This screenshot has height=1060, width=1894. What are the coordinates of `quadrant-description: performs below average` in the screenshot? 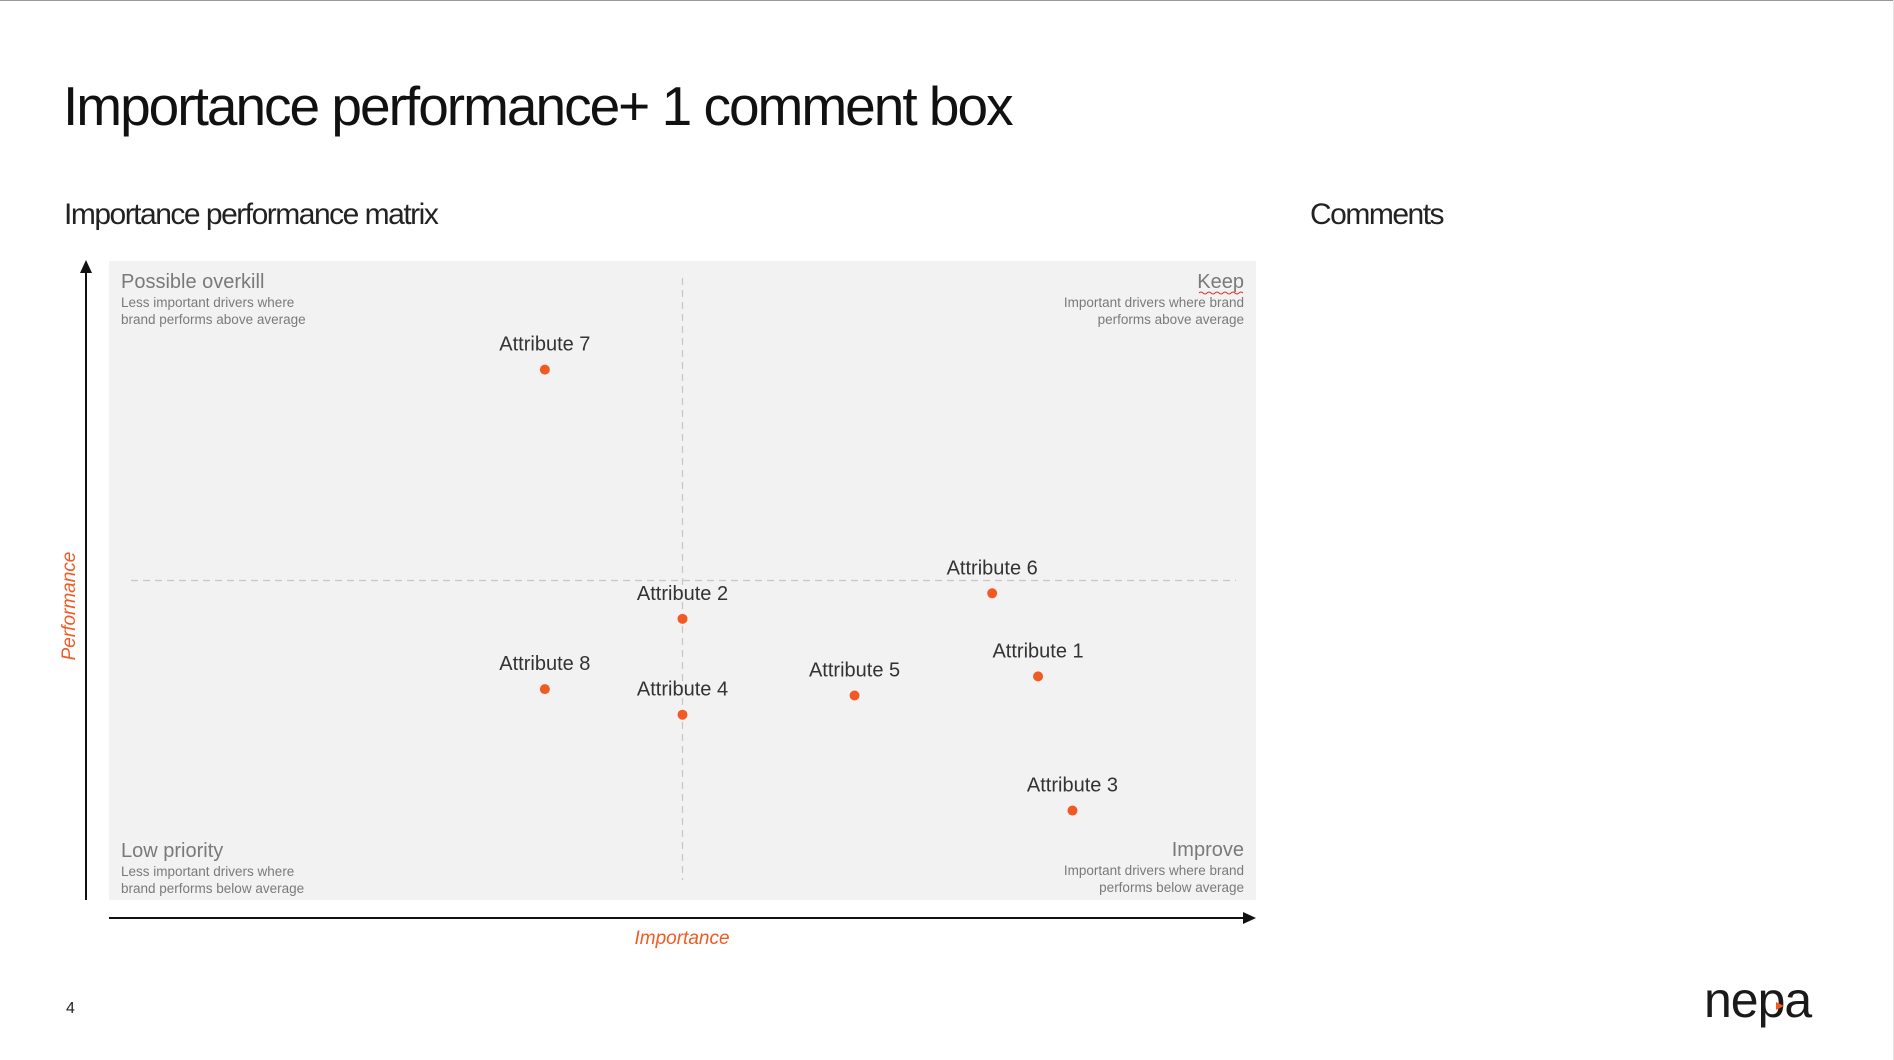 It's located at (1171, 887).